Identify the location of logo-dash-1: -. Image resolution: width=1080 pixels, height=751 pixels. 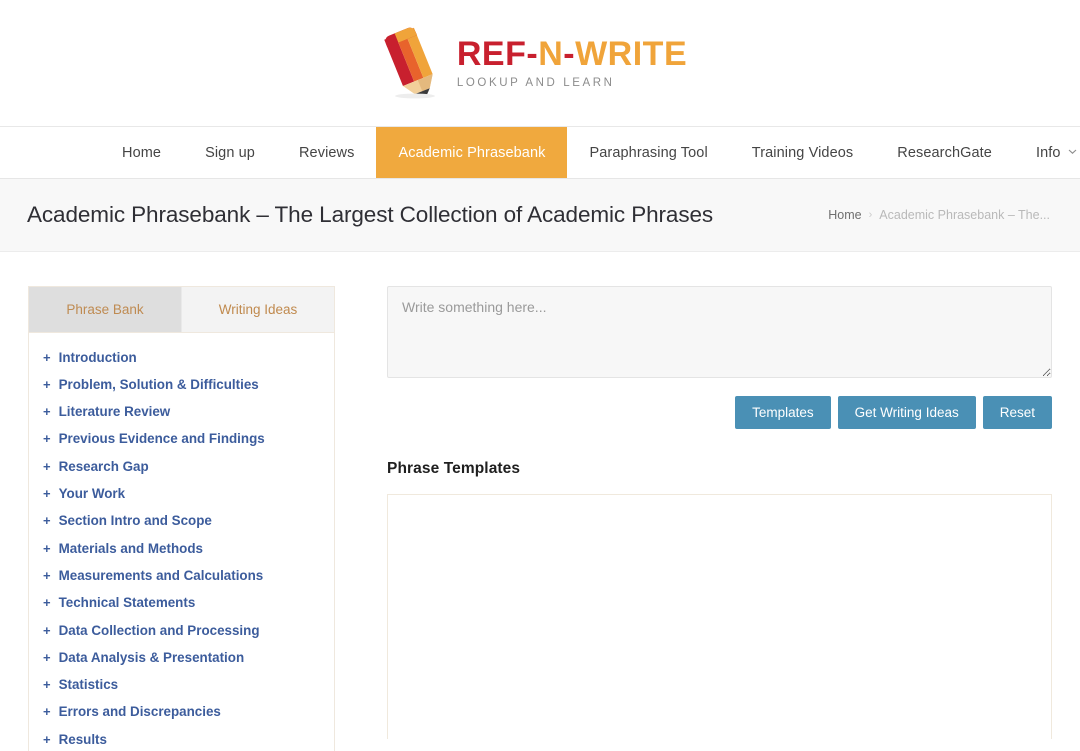
(532, 54).